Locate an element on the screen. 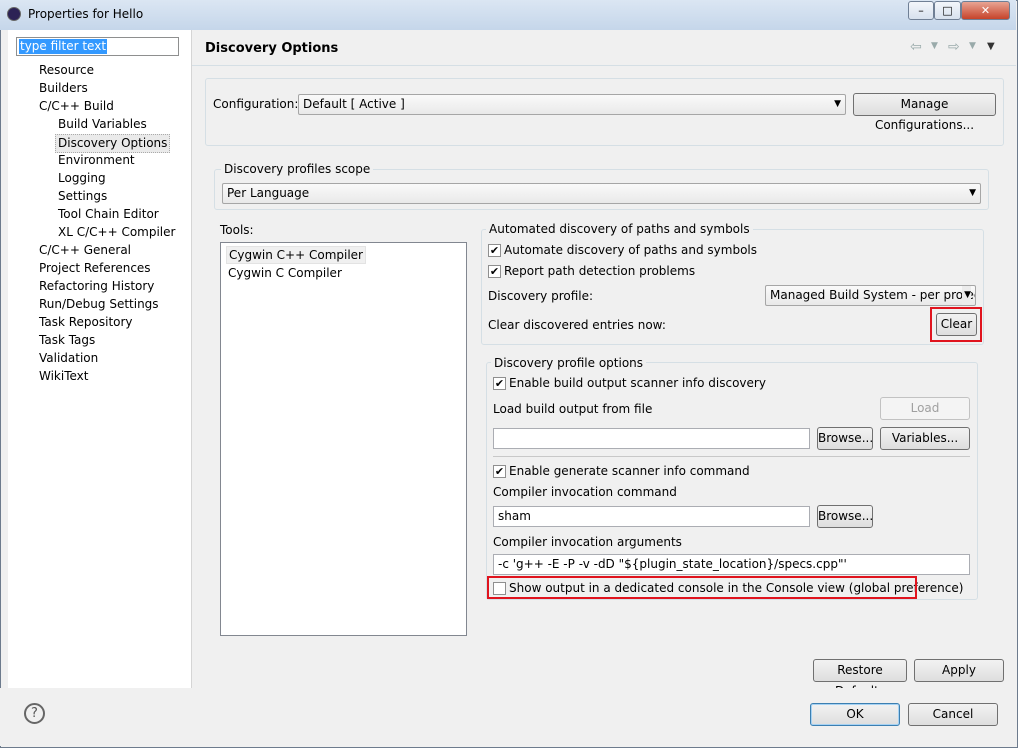 This screenshot has height=748, width=1018. discovery-profile-label: Discovery profile: is located at coordinates (541, 296).